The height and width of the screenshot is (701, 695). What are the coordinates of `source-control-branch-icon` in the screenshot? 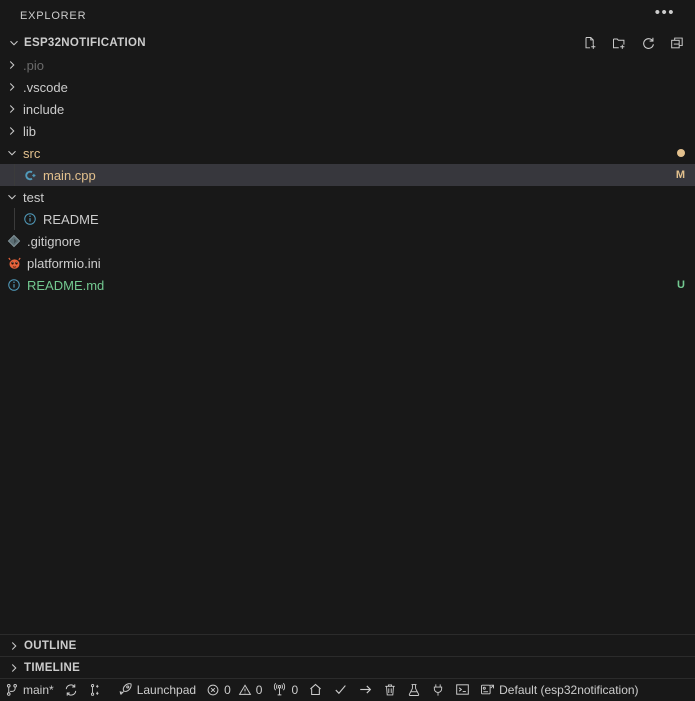 It's located at (12, 690).